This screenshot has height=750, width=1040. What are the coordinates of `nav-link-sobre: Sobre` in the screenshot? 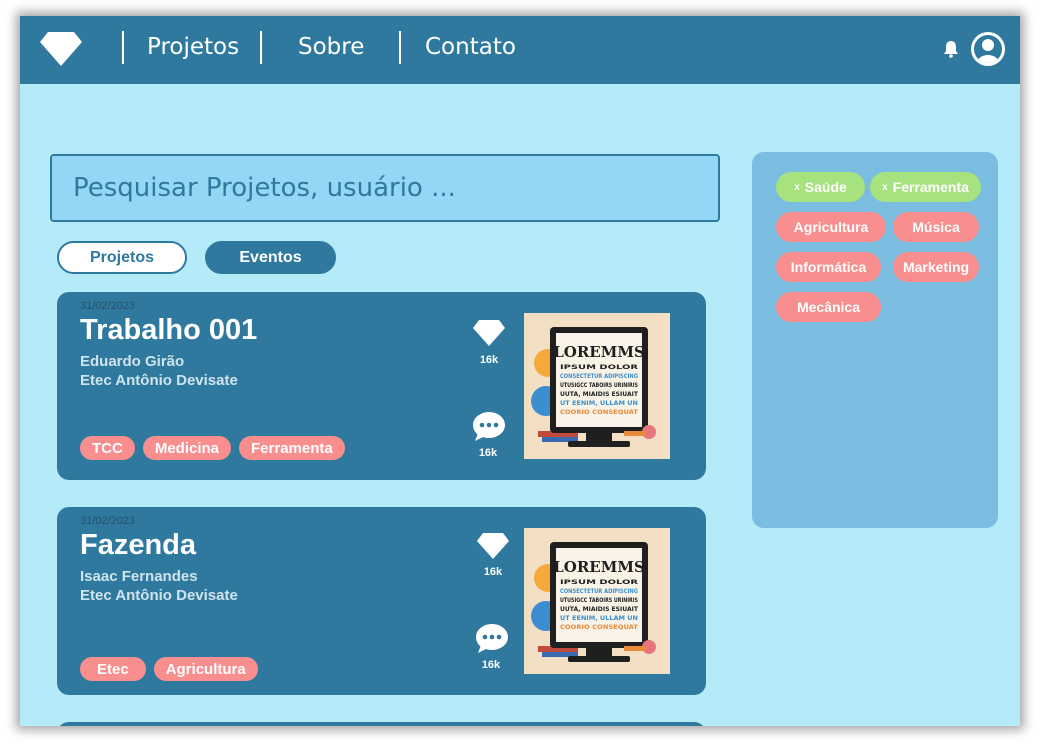 It's located at (331, 47).